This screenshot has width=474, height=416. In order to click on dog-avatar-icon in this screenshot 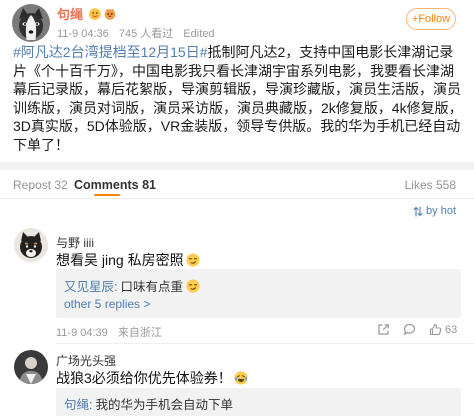, I will do `click(31, 23)`.